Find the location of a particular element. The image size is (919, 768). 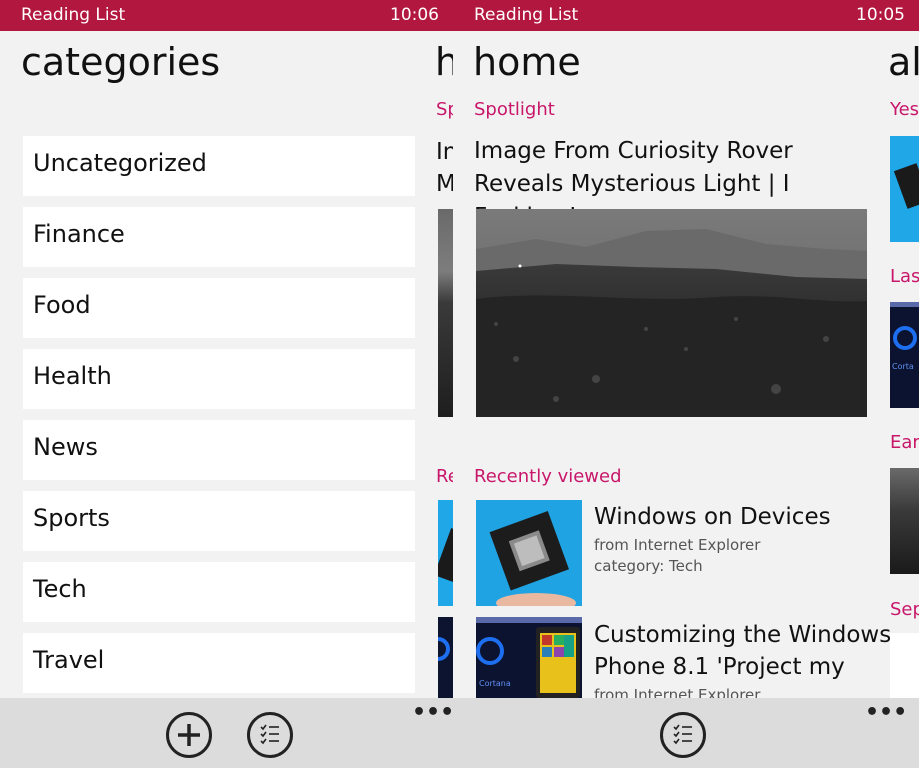

clock: 10:05 is located at coordinates (880, 15).